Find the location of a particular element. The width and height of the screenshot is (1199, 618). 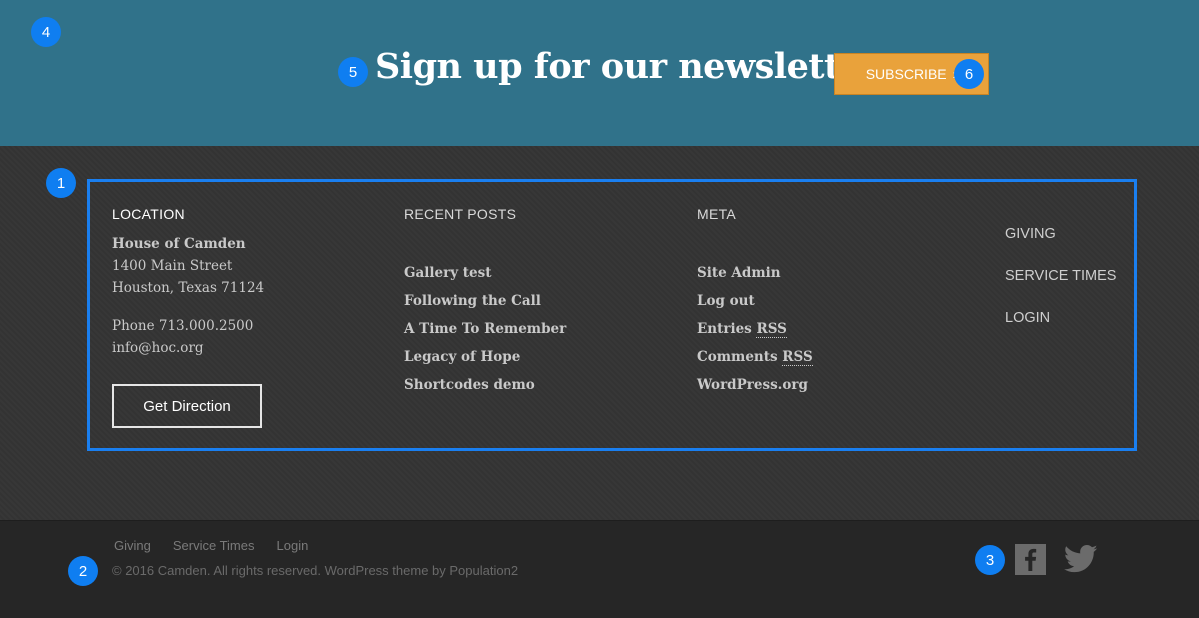

annotation-marker-5: 5 is located at coordinates (353, 72).